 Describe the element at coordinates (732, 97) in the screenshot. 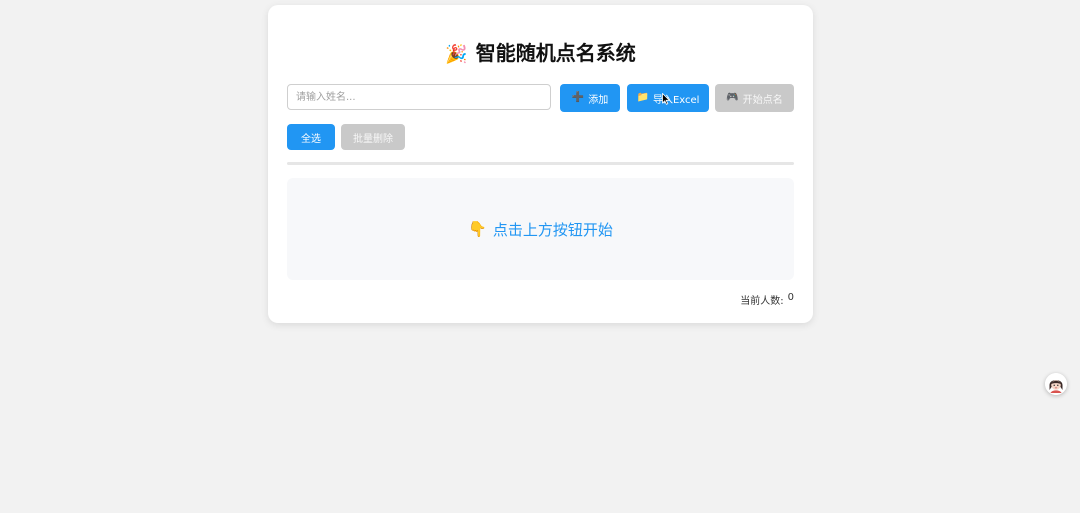

I see `gamepad-icon: 🎮` at that location.